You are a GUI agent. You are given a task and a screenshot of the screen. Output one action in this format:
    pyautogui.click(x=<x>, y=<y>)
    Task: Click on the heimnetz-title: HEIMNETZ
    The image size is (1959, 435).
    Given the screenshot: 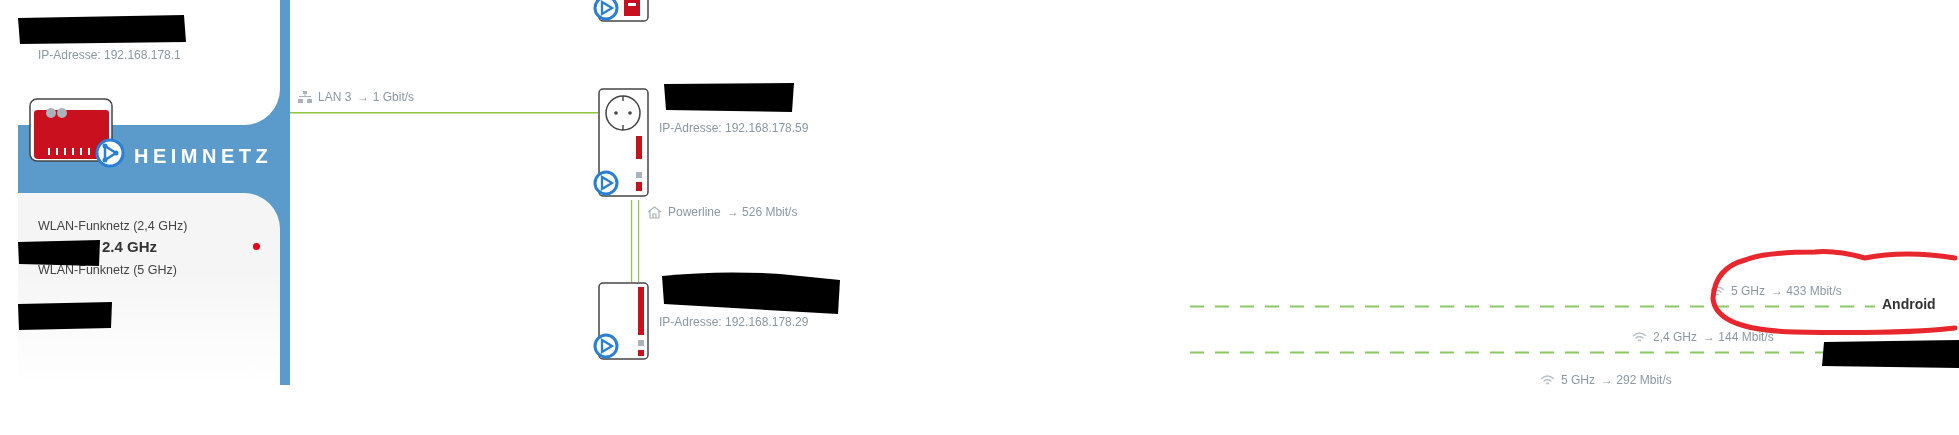 What is the action you would take?
    pyautogui.click(x=203, y=156)
    